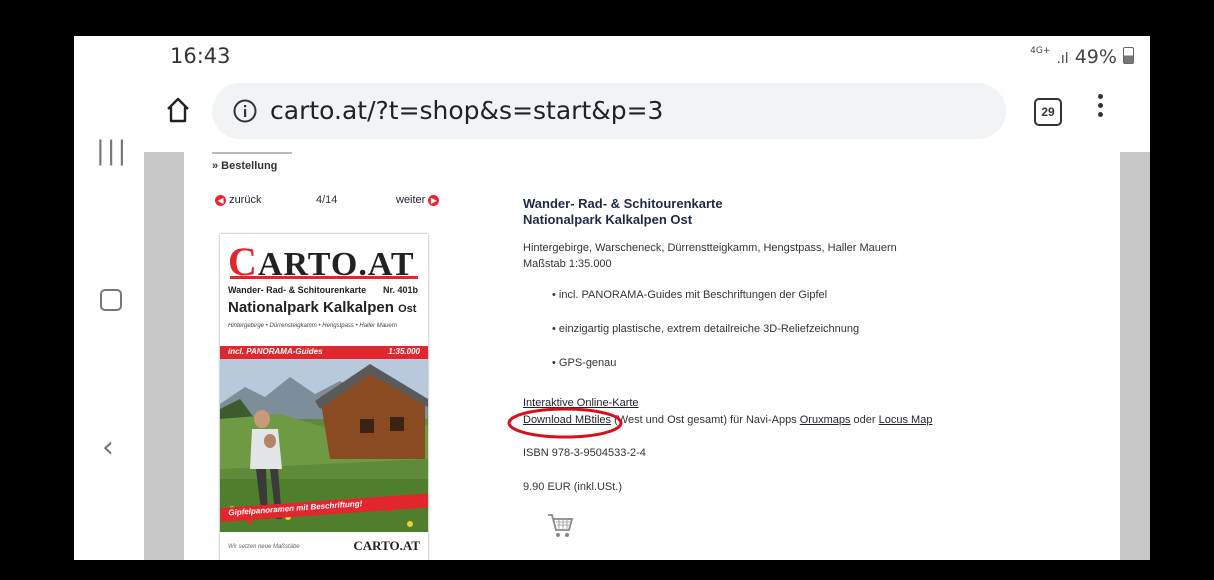 The height and width of the screenshot is (580, 1214). Describe the element at coordinates (262, 419) in the screenshot. I see `photo-person-head` at that location.